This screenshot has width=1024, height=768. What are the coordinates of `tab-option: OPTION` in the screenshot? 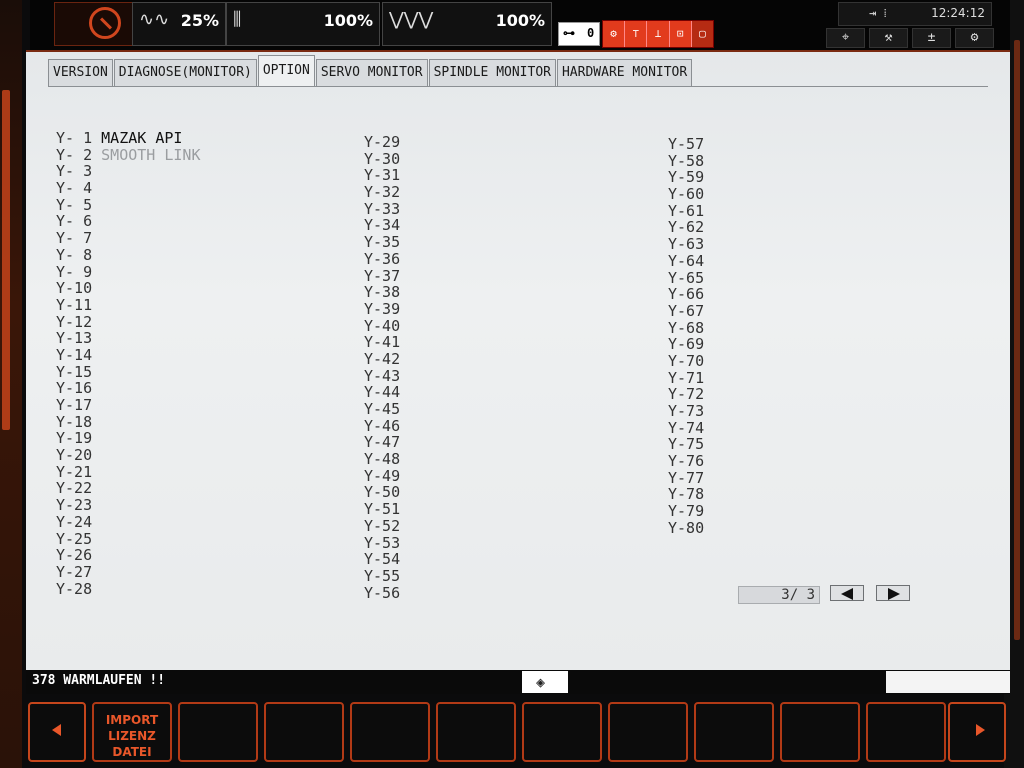 It's located at (286, 70).